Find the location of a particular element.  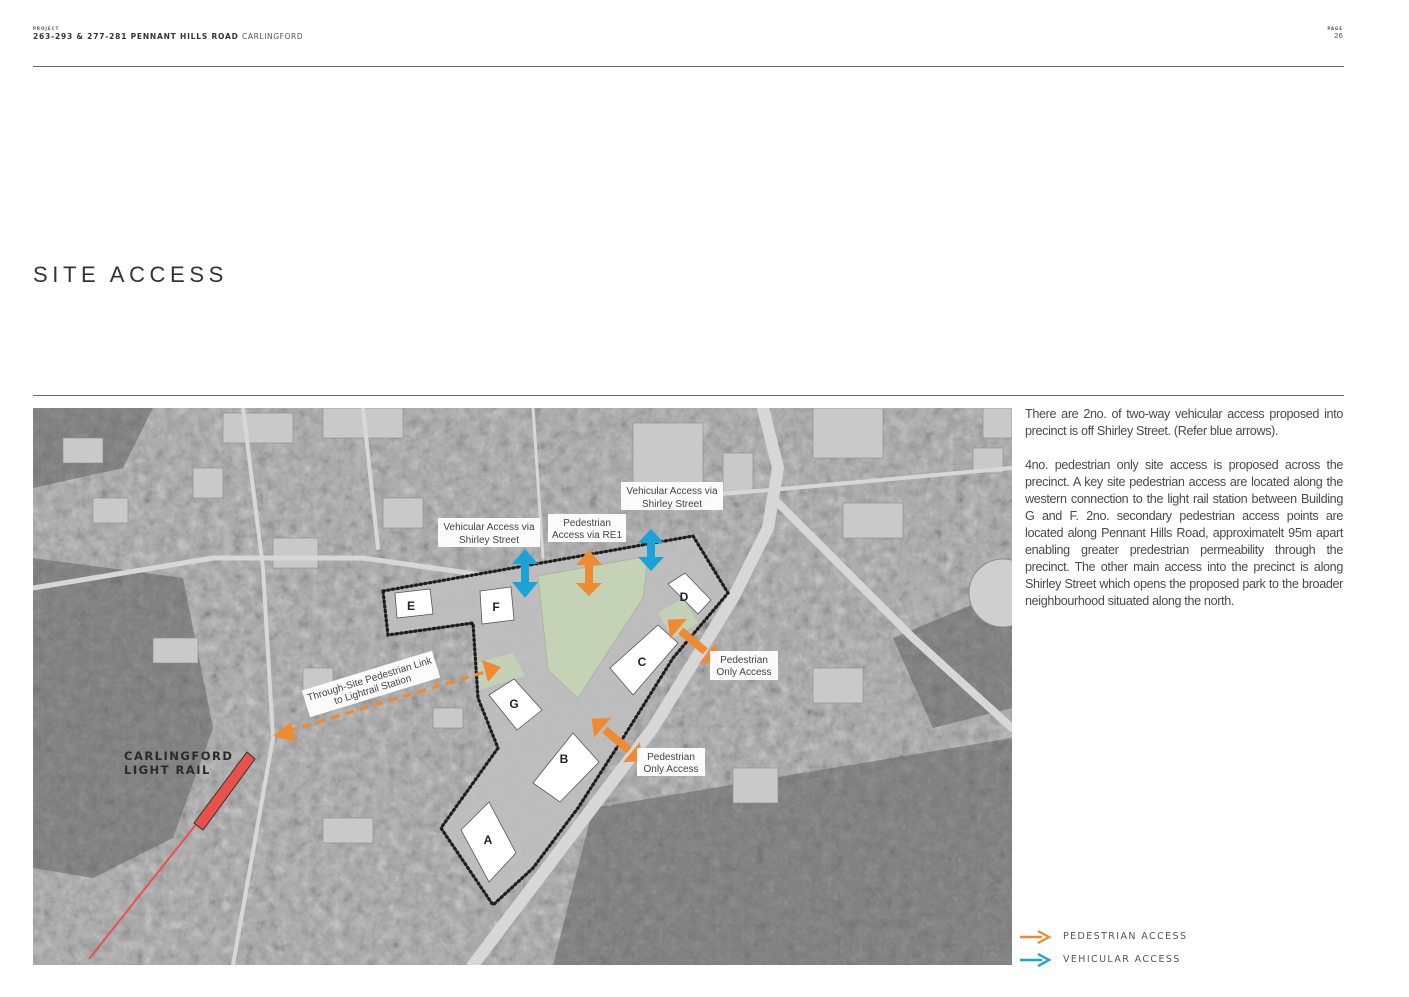

page-header: PAGE 26 is located at coordinates (1335, 33).